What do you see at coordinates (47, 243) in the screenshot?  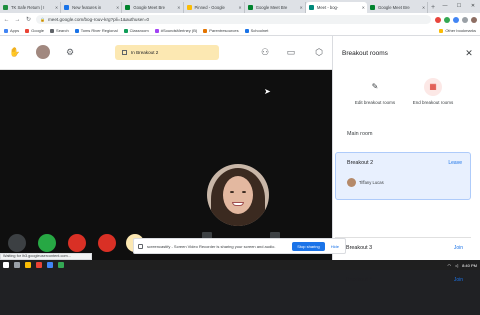 I see `camera-button` at bounding box center [47, 243].